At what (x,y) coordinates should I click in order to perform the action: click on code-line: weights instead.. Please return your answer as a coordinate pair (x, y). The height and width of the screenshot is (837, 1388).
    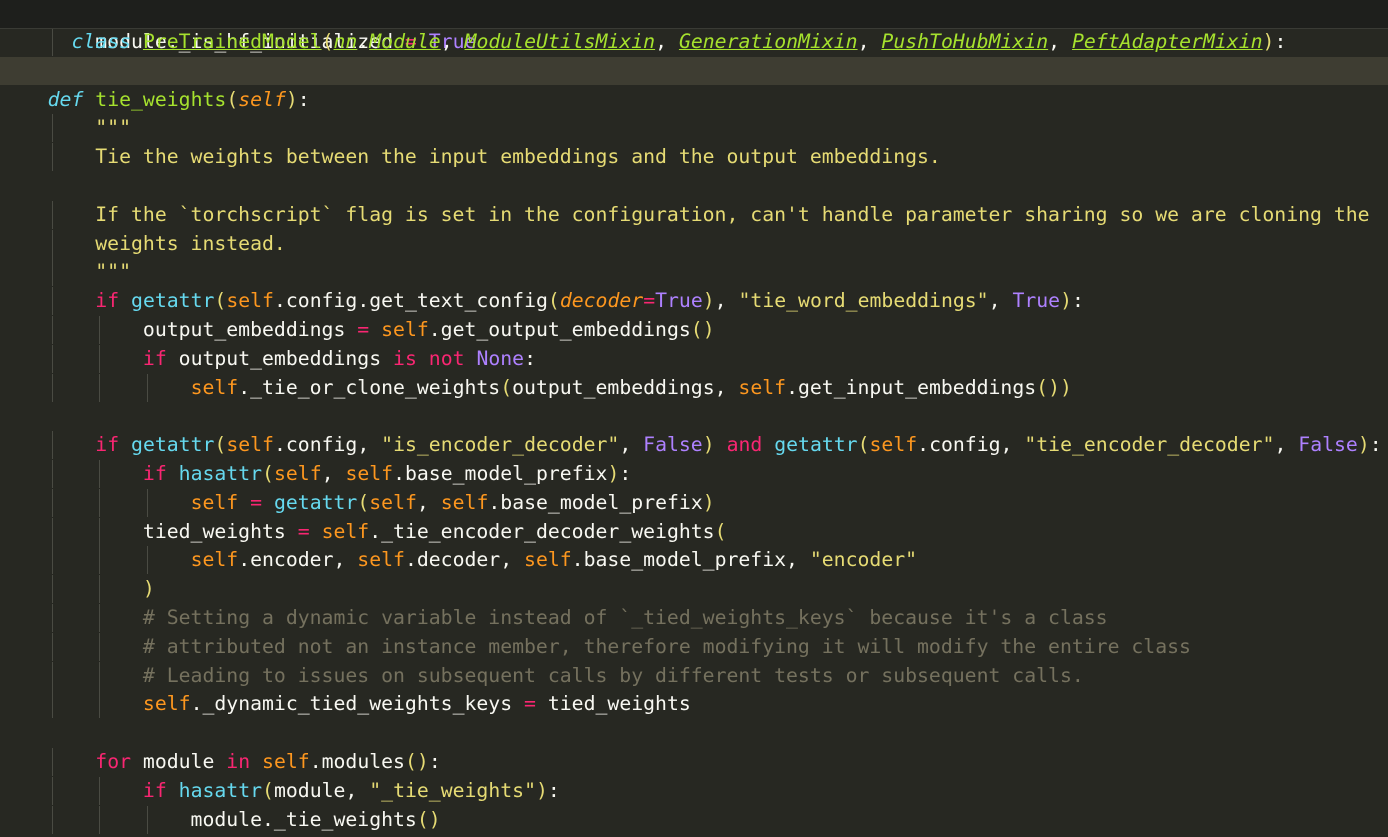
    Looking at the image, I should click on (694, 243).